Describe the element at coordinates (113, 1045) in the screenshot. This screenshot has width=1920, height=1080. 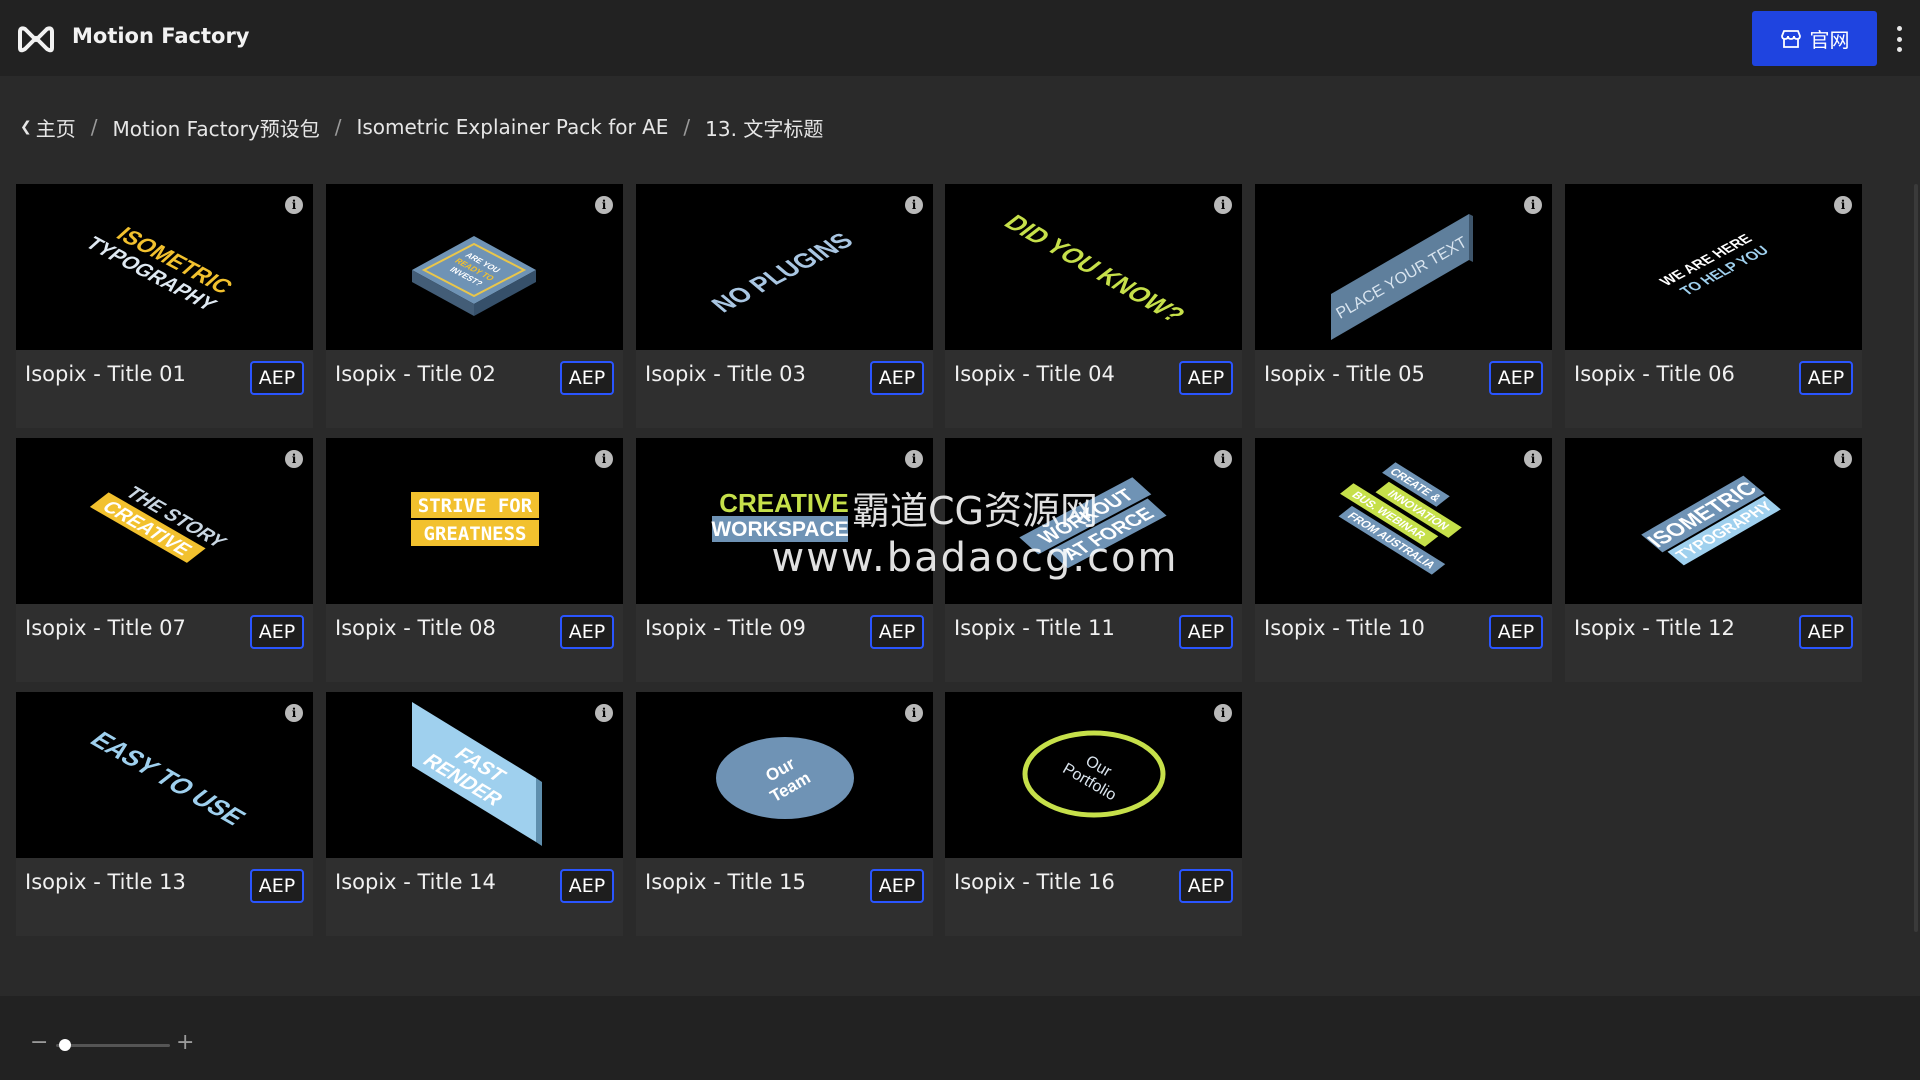
I see `zoom-slider-track` at that location.